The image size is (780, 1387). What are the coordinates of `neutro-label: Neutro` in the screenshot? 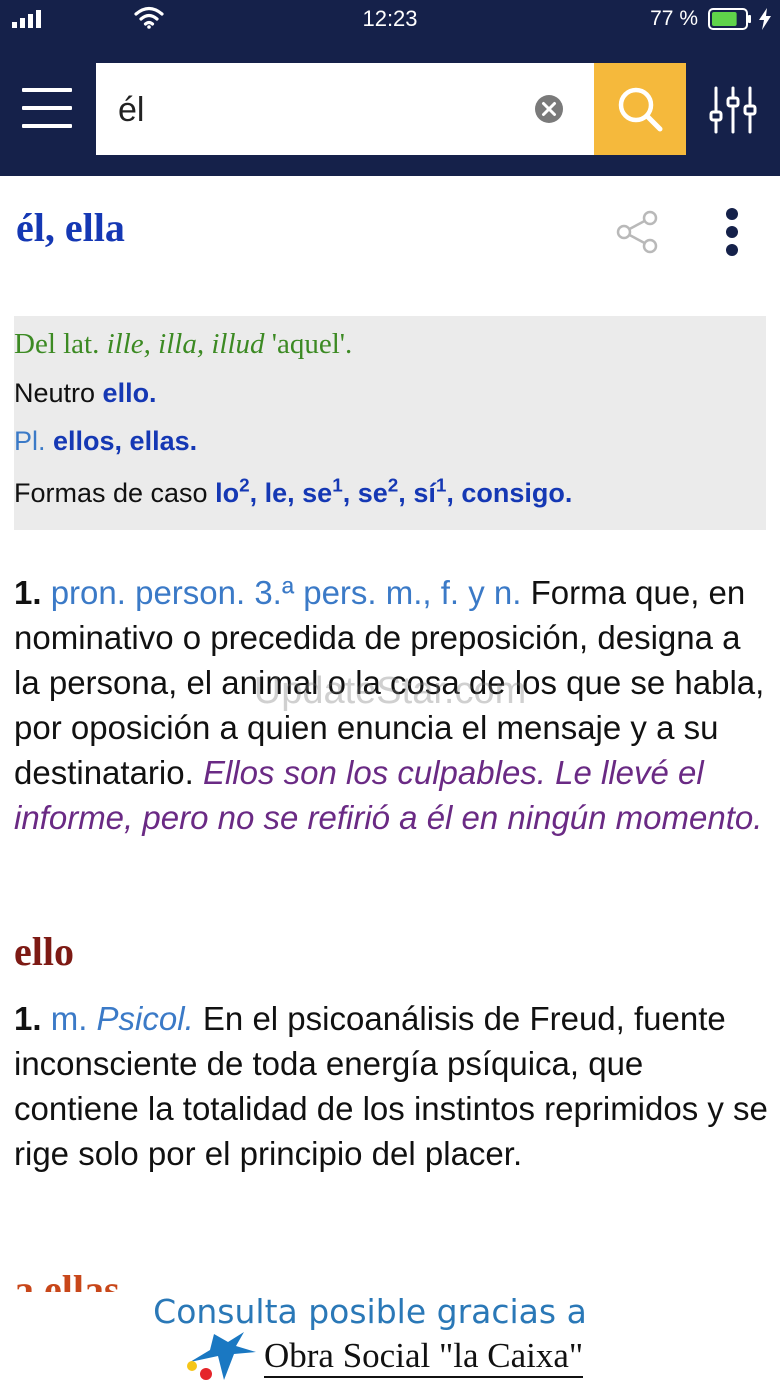 It's located at (58, 393).